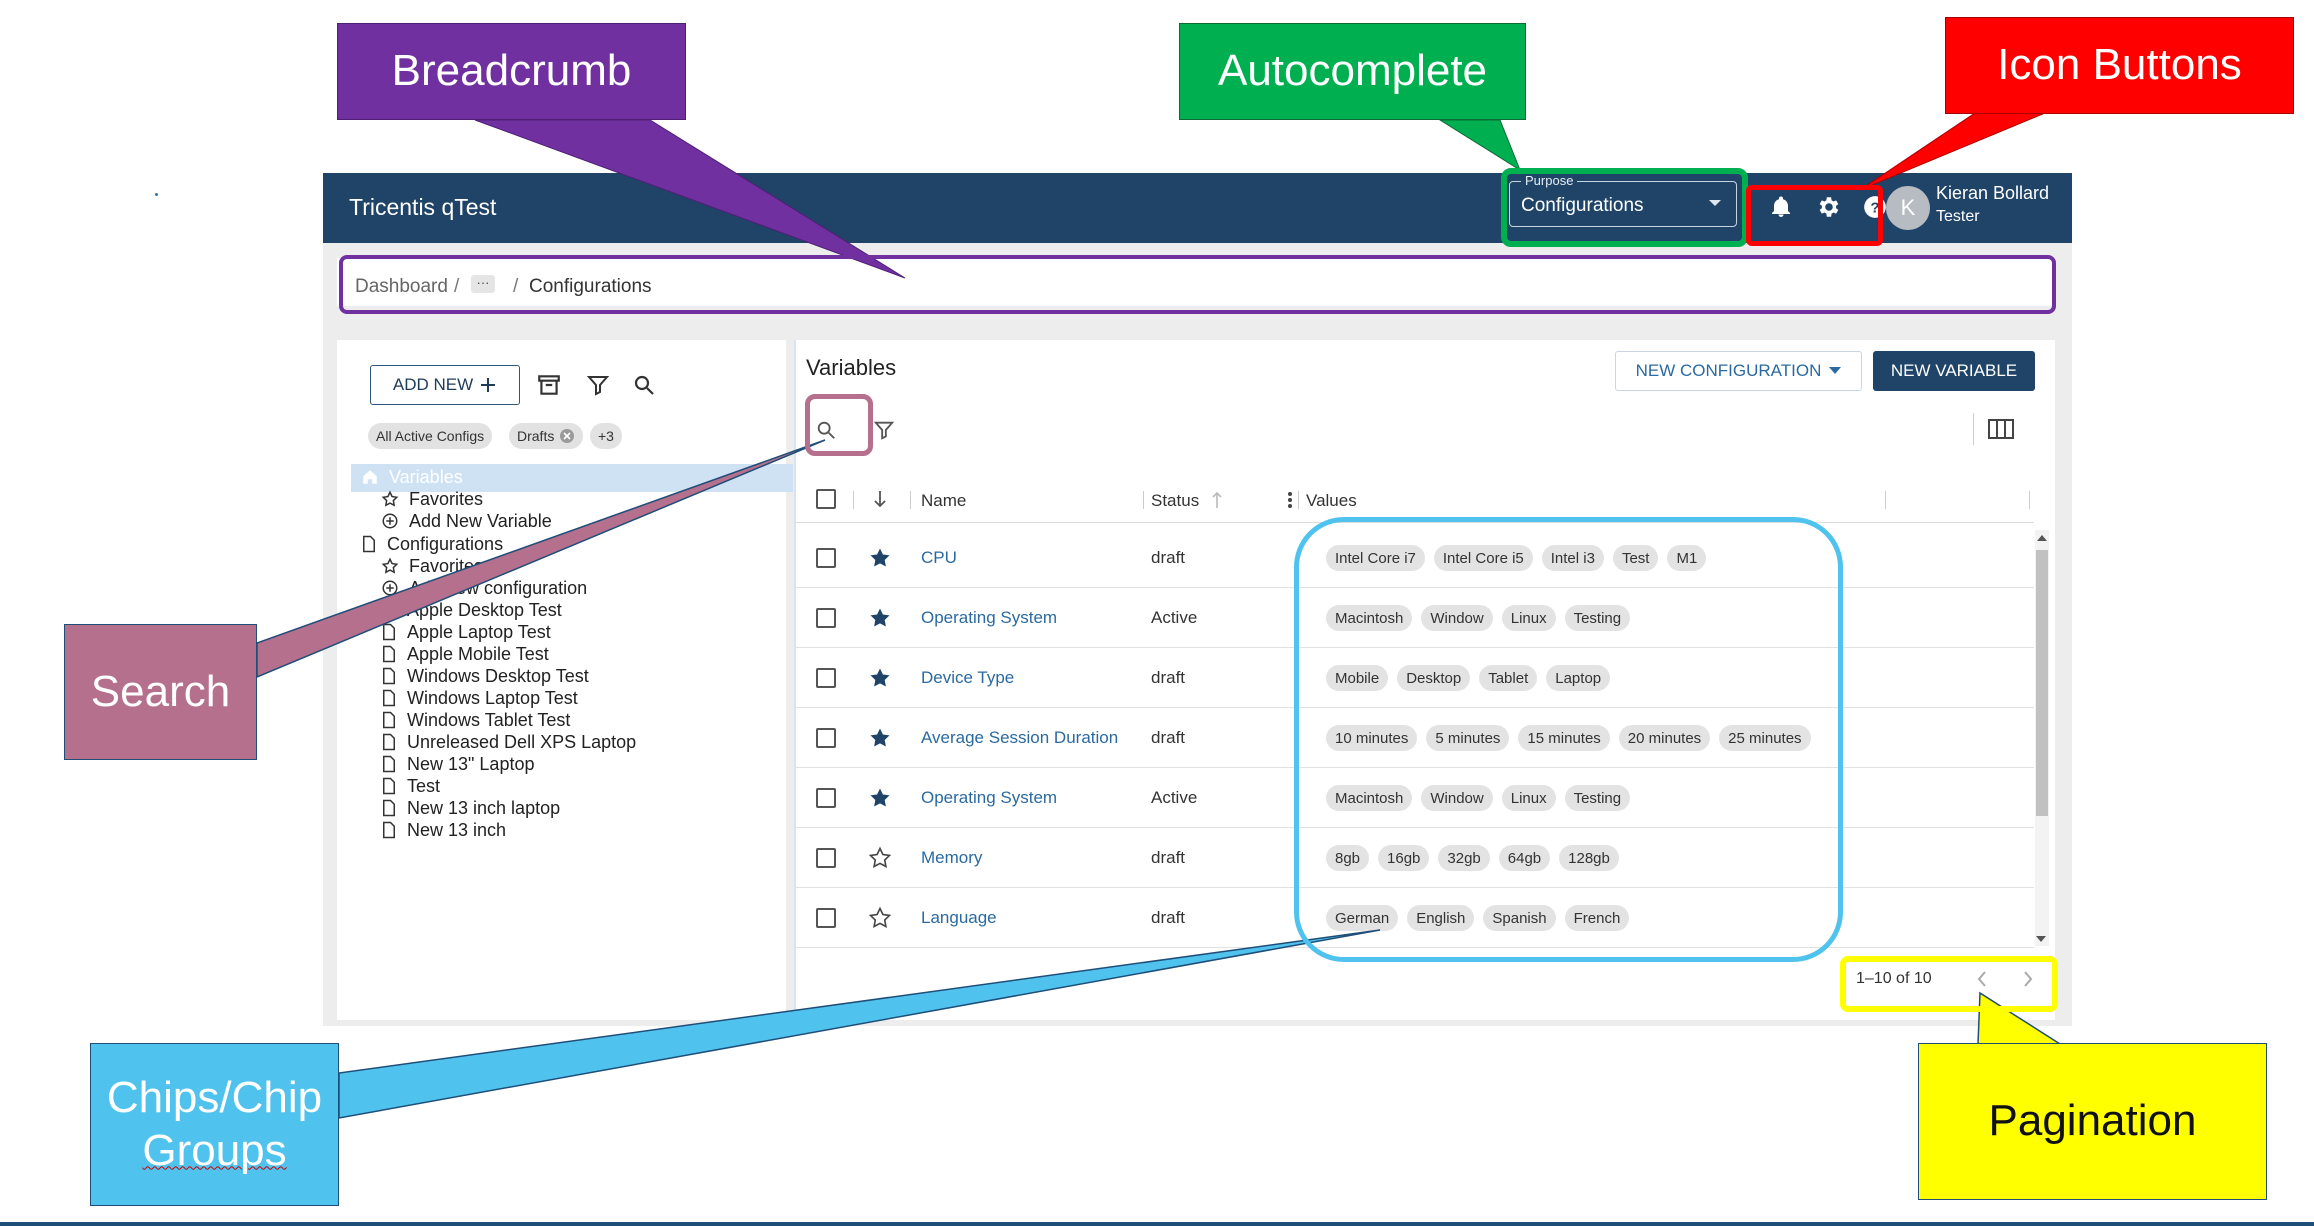  What do you see at coordinates (214, 1124) in the screenshot?
I see `callout-chips: Chips/Chip Groups` at bounding box center [214, 1124].